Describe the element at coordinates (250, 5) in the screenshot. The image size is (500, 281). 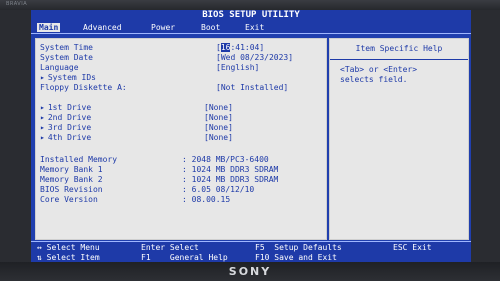
I see `monitor-bezel-top: BRAVIA` at that location.